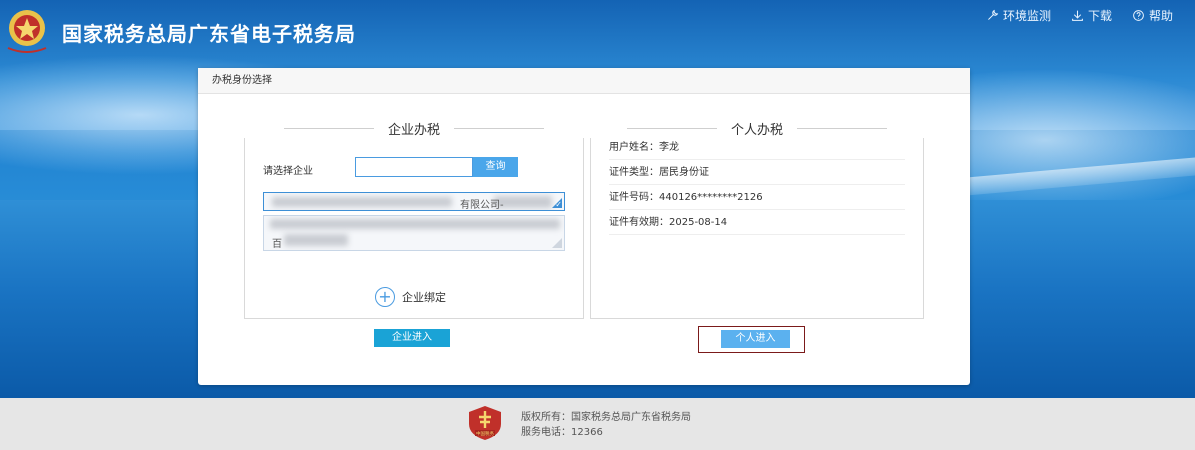  What do you see at coordinates (597, 32) in the screenshot?
I see `site-header: 国家税务总局广东省电子税务局 环境监测 下载 帮助` at bounding box center [597, 32].